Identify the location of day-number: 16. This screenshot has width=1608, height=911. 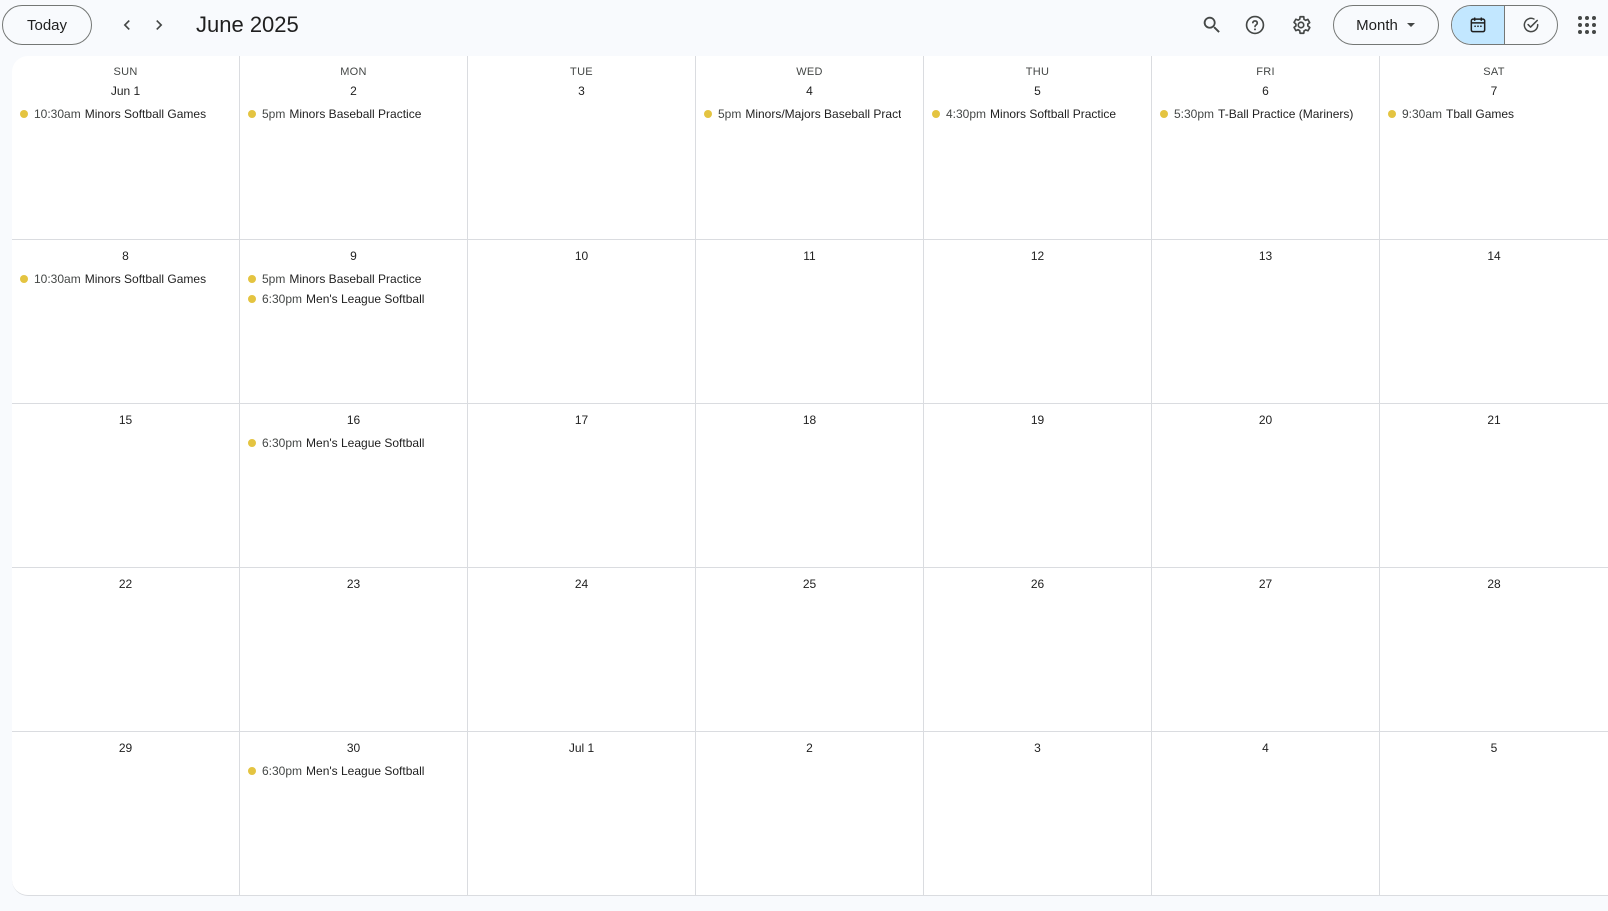
(353, 420).